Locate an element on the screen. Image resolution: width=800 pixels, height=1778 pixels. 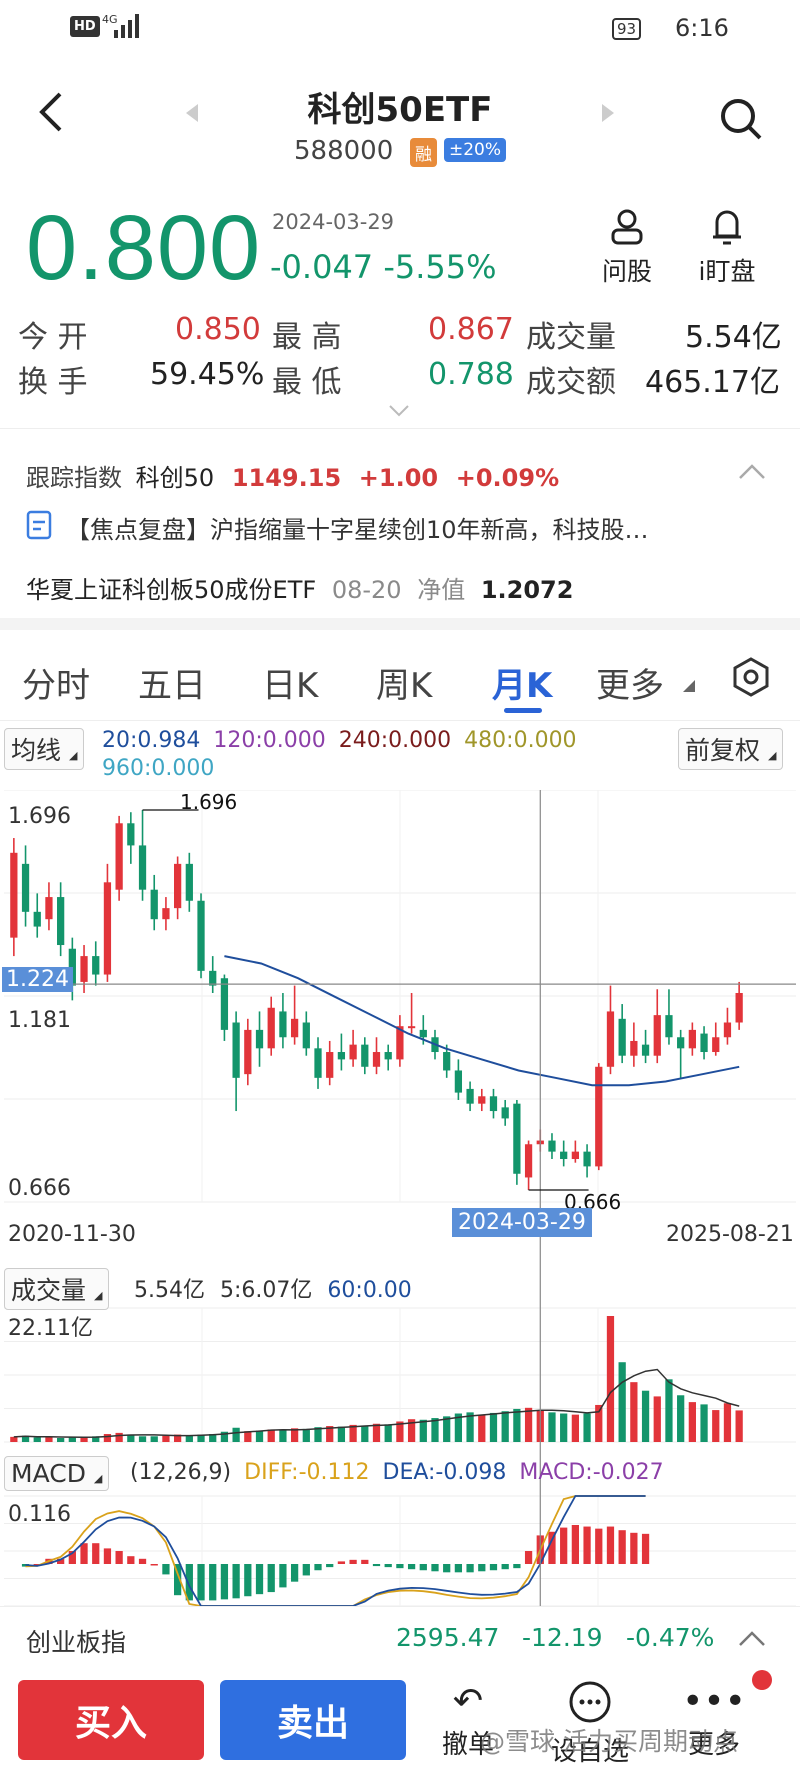
hd-indicator: HD is located at coordinates (85, 26).